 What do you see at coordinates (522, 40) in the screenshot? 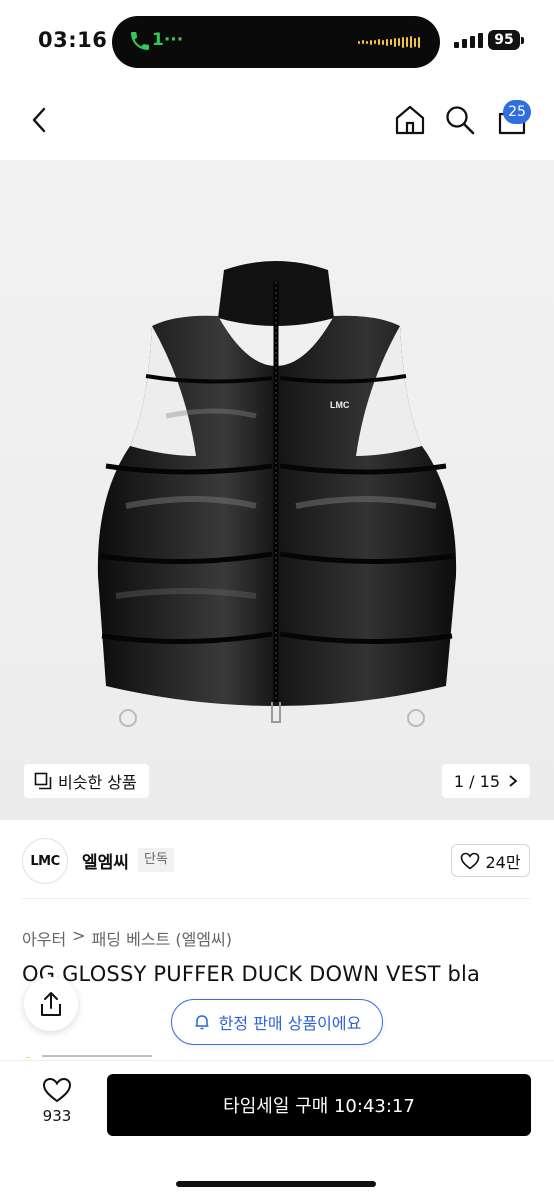
I see `battery-nub` at bounding box center [522, 40].